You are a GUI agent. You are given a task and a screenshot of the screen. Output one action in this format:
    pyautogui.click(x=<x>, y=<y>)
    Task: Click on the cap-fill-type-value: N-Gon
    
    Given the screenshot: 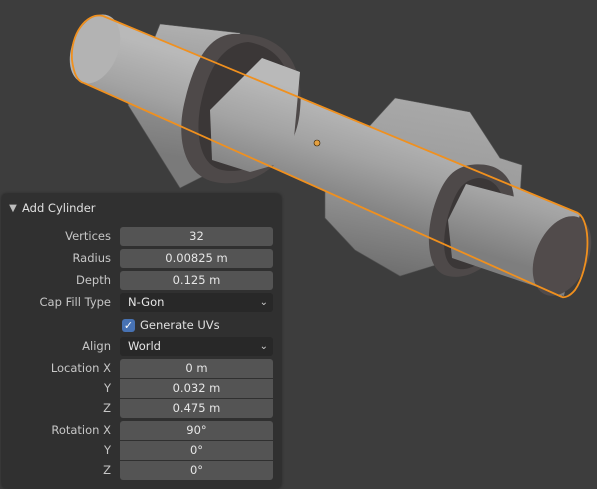 What is the action you would take?
    pyautogui.click(x=146, y=302)
    